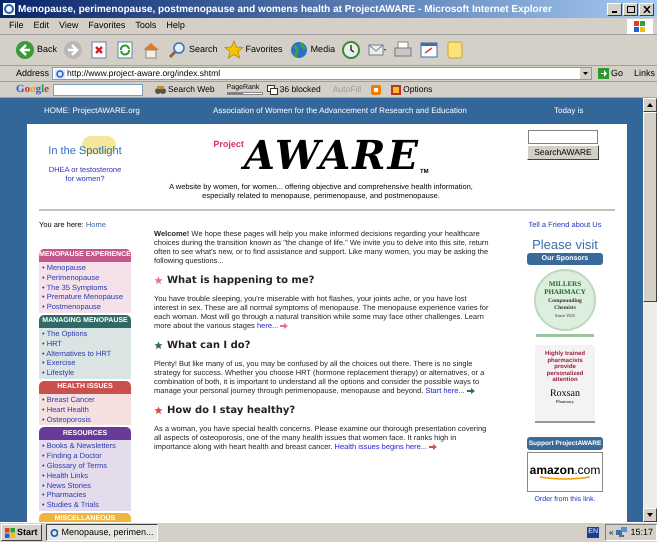 This screenshot has height=542, width=657. I want to click on windows-icon, so click(272, 89).